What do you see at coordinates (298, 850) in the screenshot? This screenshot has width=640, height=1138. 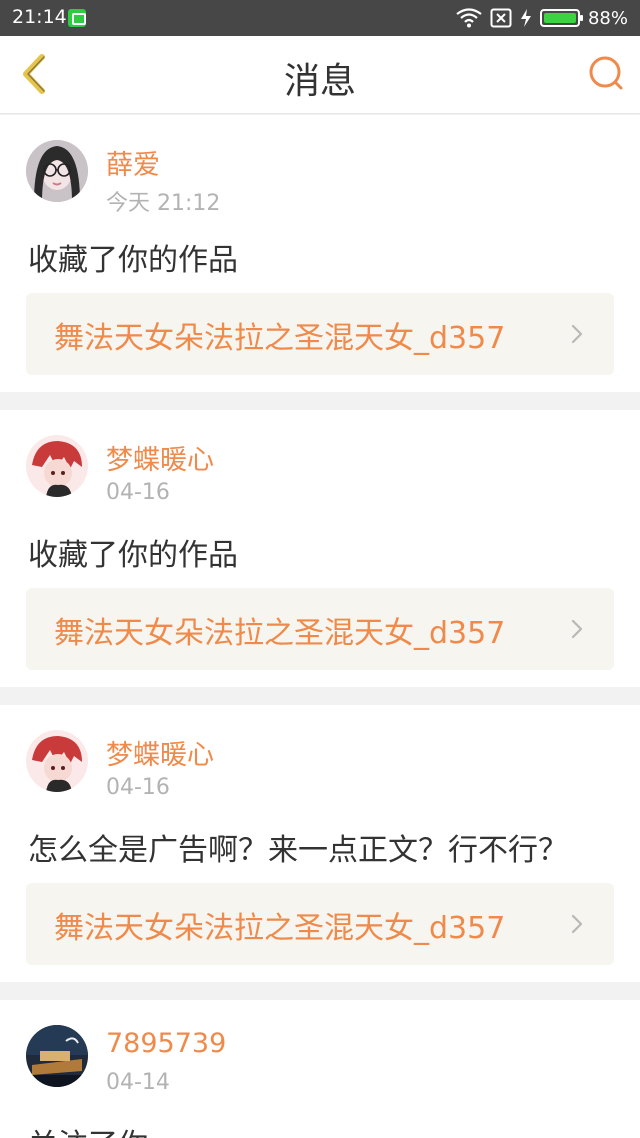 I see `message-text: 怎么全是广告啊？来一点正文？行不行？` at bounding box center [298, 850].